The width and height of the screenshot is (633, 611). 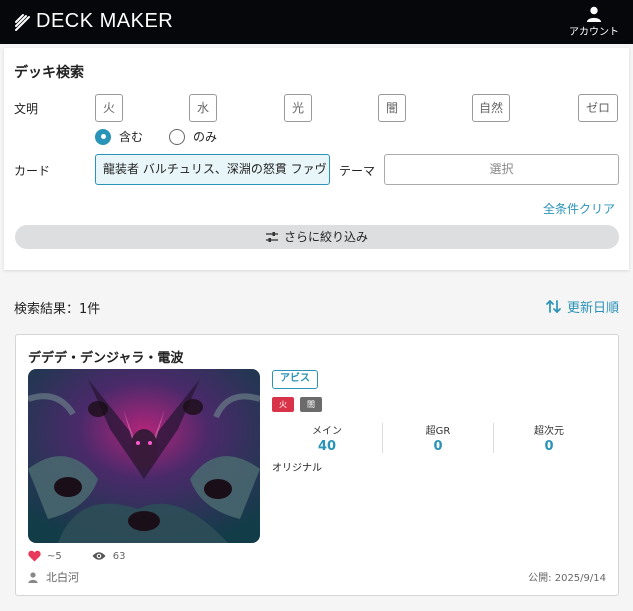 What do you see at coordinates (297, 468) in the screenshot?
I see `deck-type: オリジナル` at bounding box center [297, 468].